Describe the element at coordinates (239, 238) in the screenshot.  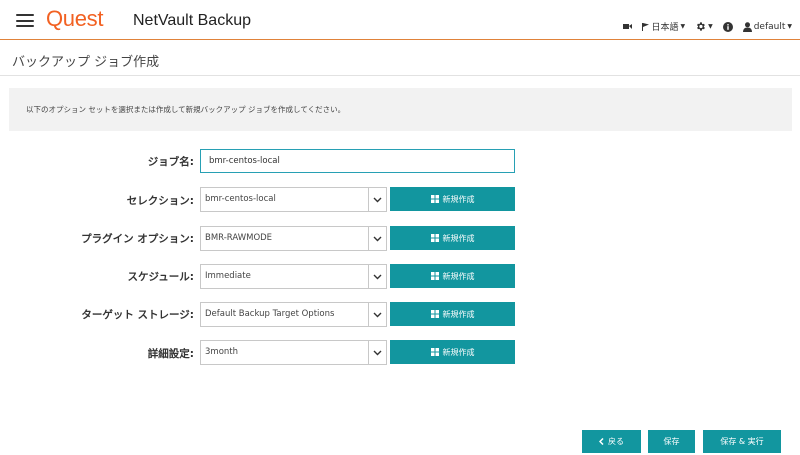
I see `plugin-options-value: BMR-RAWMODE` at that location.